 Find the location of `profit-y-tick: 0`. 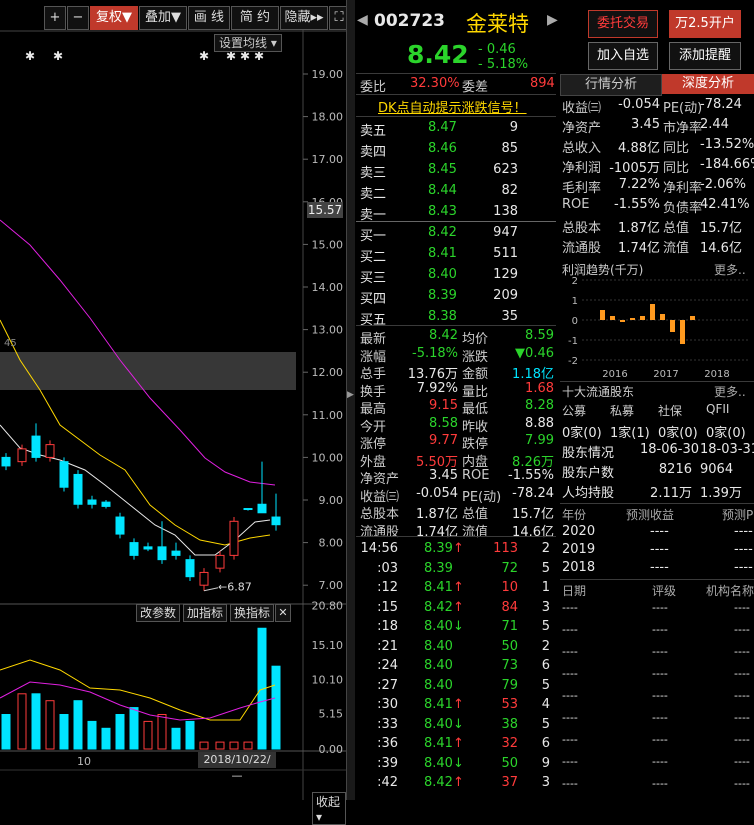

profit-y-tick: 0 is located at coordinates (575, 321).